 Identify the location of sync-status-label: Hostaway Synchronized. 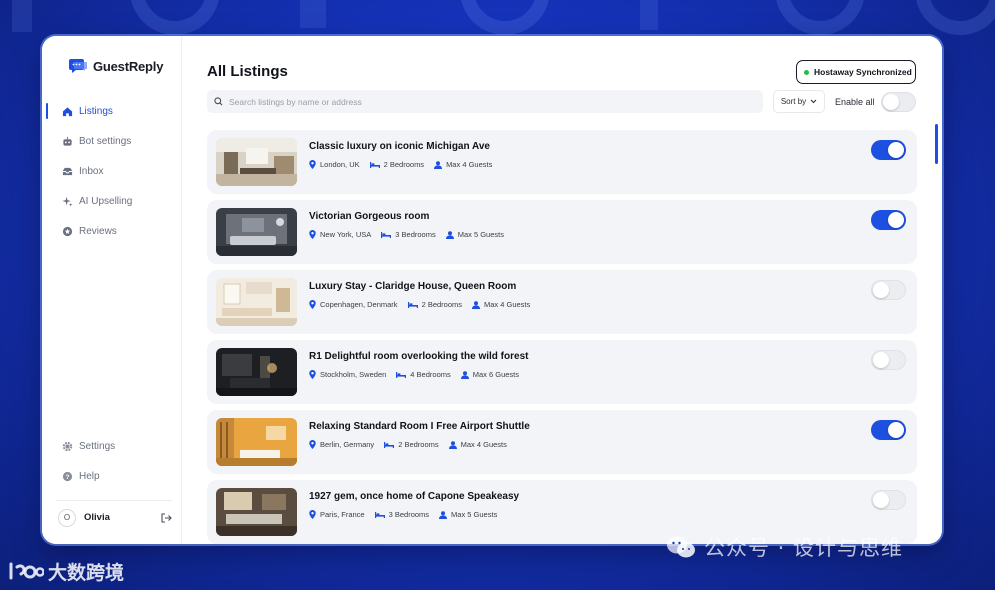
(863, 72).